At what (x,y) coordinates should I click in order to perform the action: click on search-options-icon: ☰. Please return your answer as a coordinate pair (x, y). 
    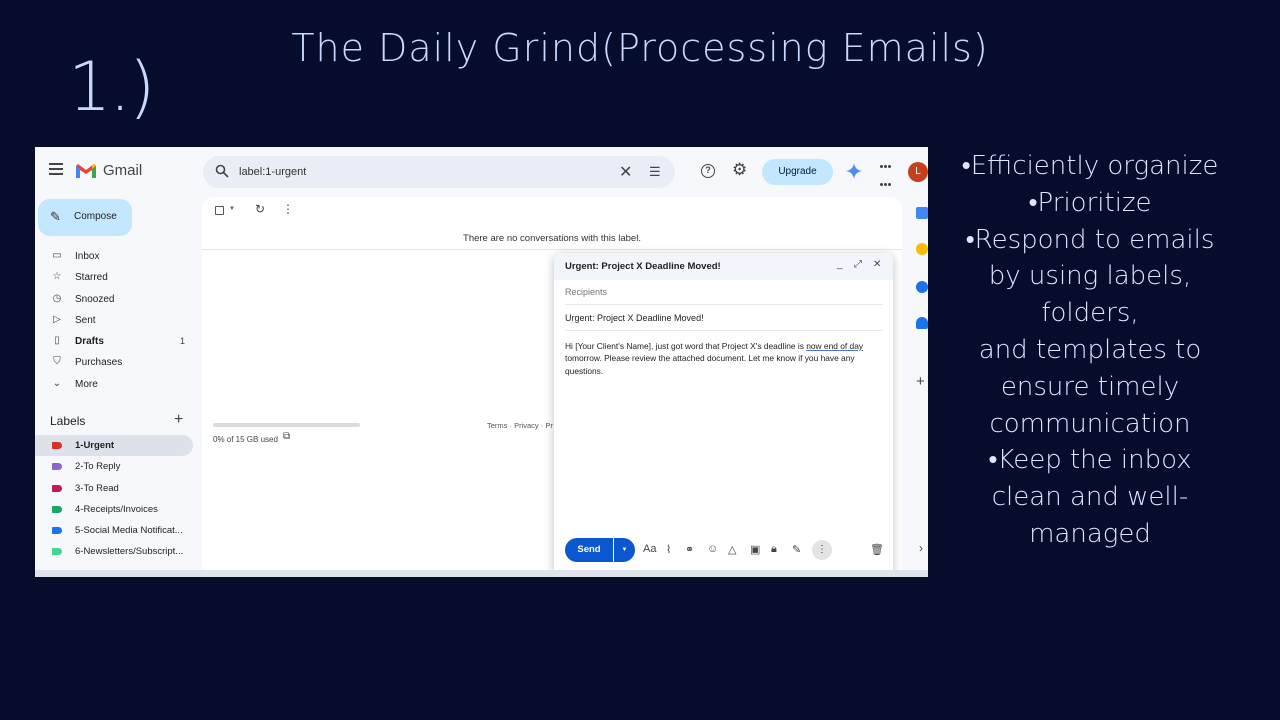
    Looking at the image, I should click on (655, 172).